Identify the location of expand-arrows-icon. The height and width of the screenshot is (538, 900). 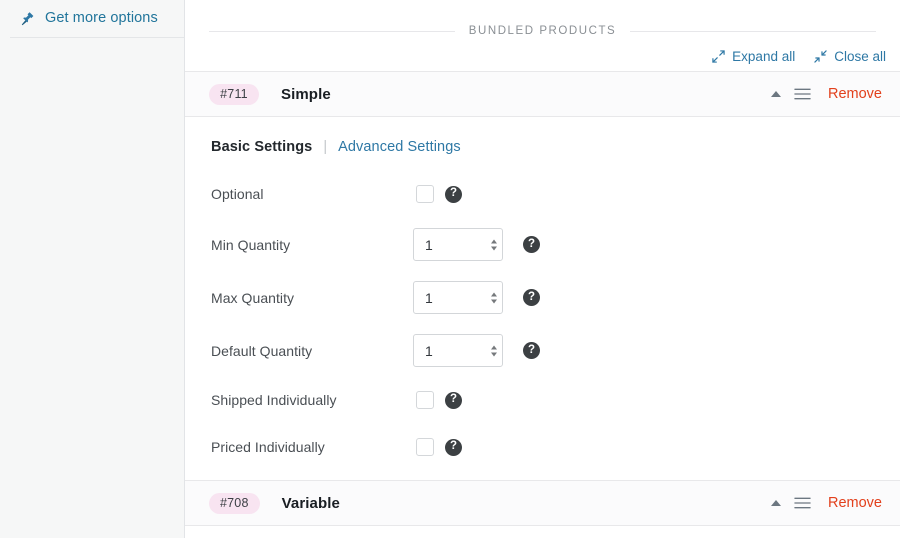
(718, 56).